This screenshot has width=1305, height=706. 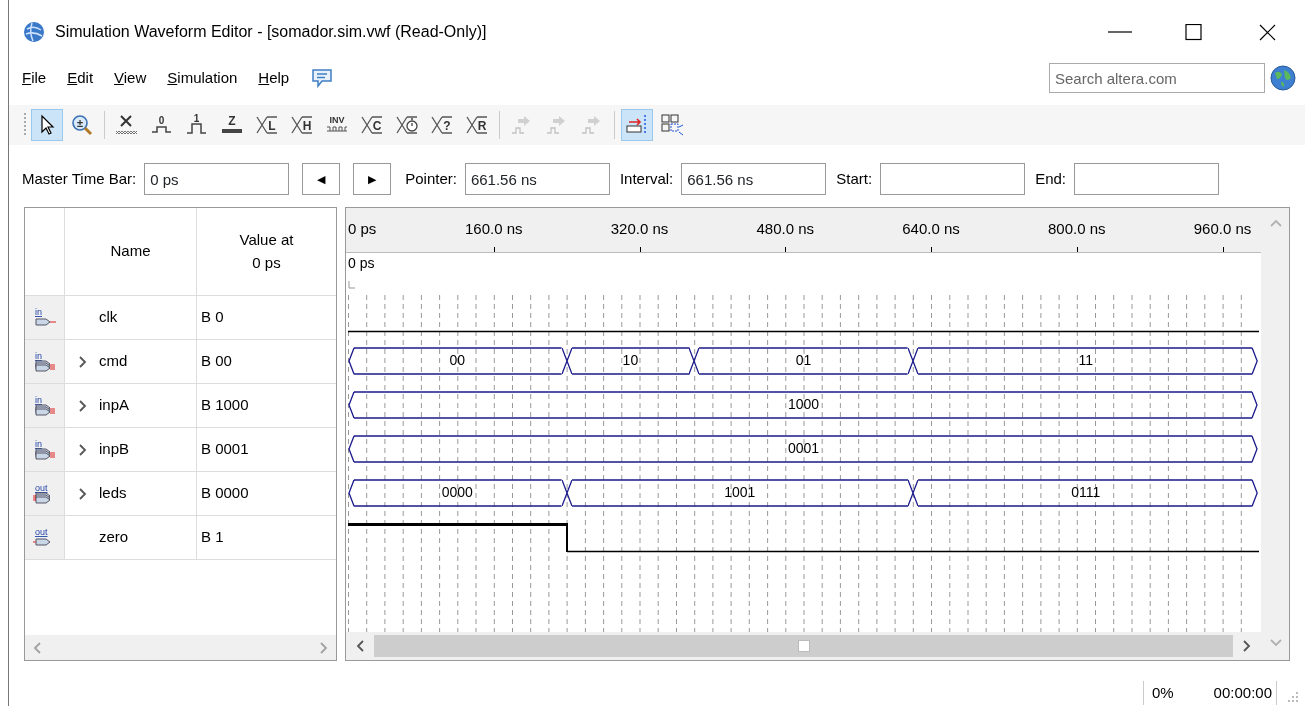 I want to click on field-label: Master Time Bar:, so click(x=79, y=178).